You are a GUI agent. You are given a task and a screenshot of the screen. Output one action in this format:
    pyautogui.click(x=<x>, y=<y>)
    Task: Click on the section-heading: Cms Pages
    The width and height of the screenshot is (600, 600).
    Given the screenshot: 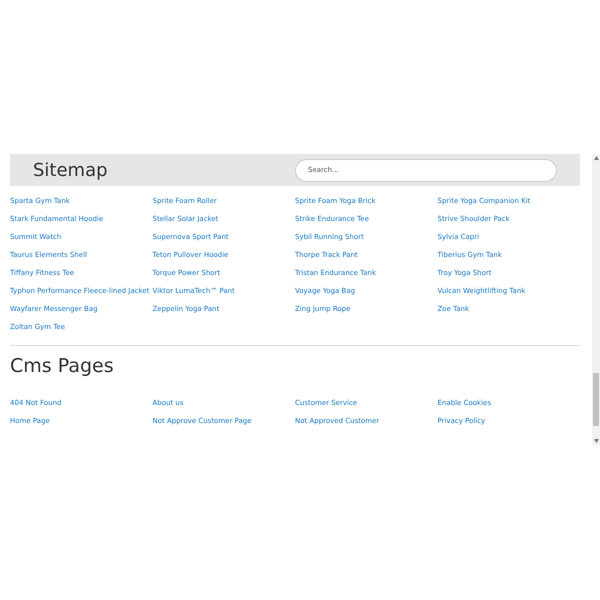 What is the action you would take?
    pyautogui.click(x=62, y=366)
    